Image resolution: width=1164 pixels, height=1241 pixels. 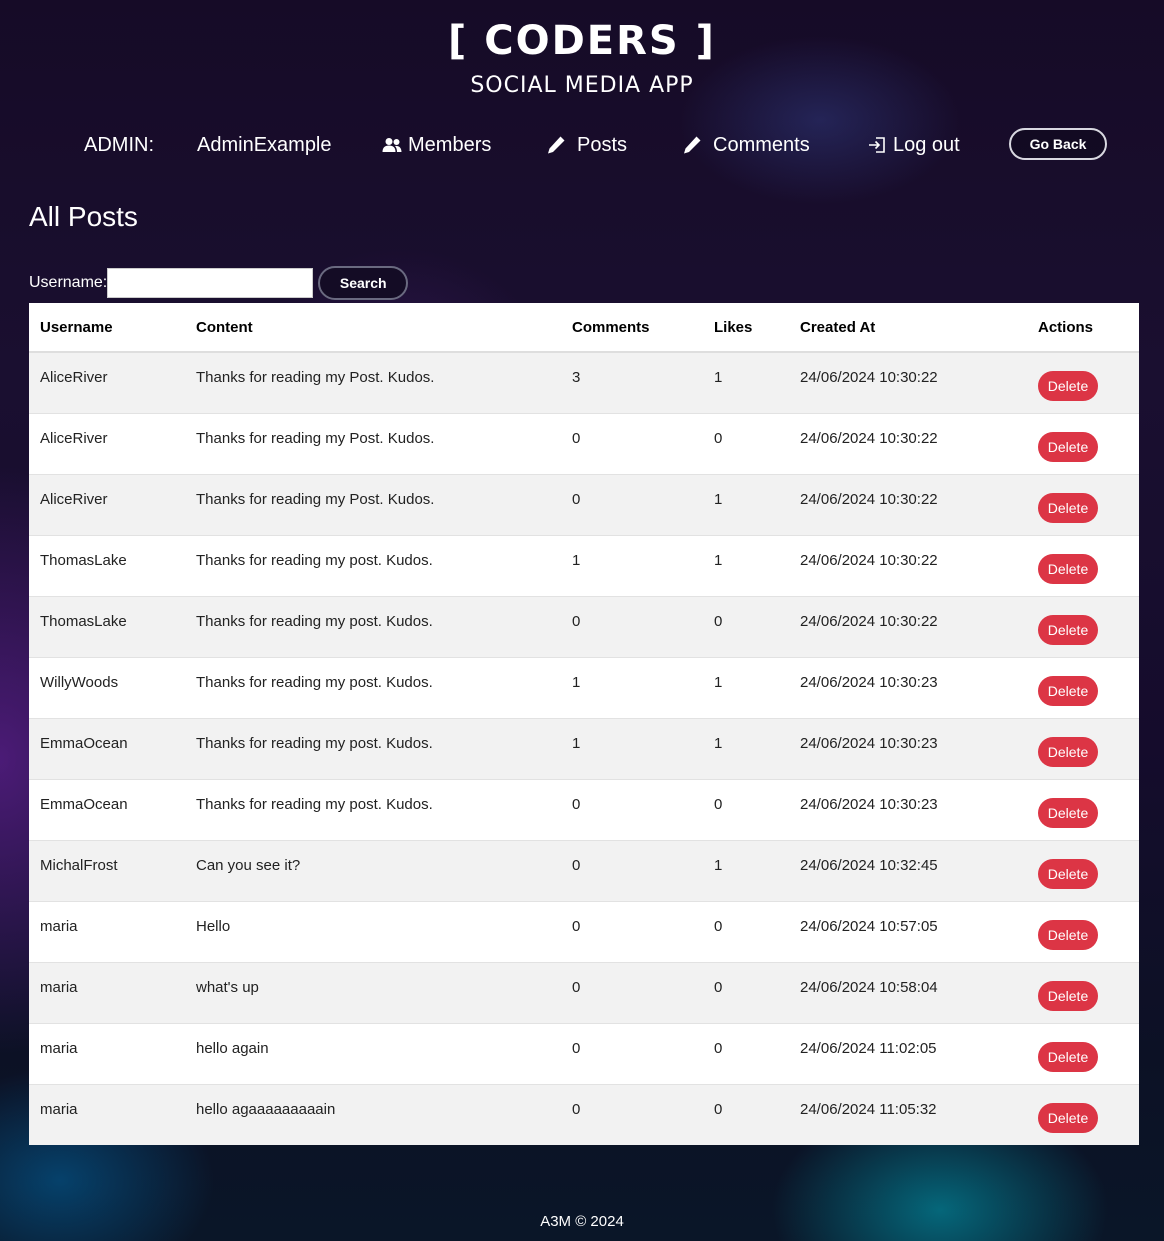 What do you see at coordinates (363, 283) in the screenshot?
I see `search-button: Search` at bounding box center [363, 283].